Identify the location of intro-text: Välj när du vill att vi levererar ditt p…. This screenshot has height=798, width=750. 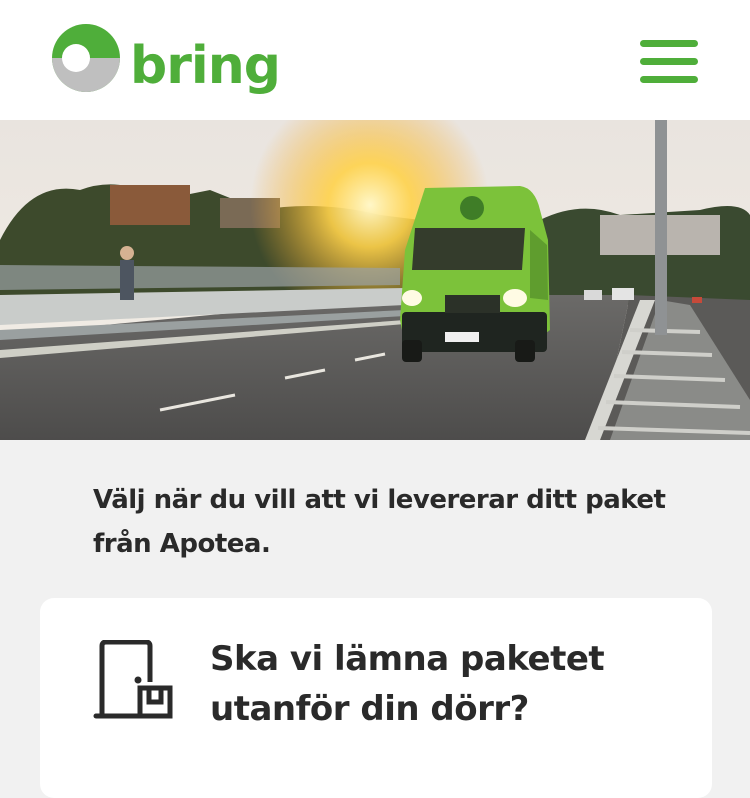
(379, 522).